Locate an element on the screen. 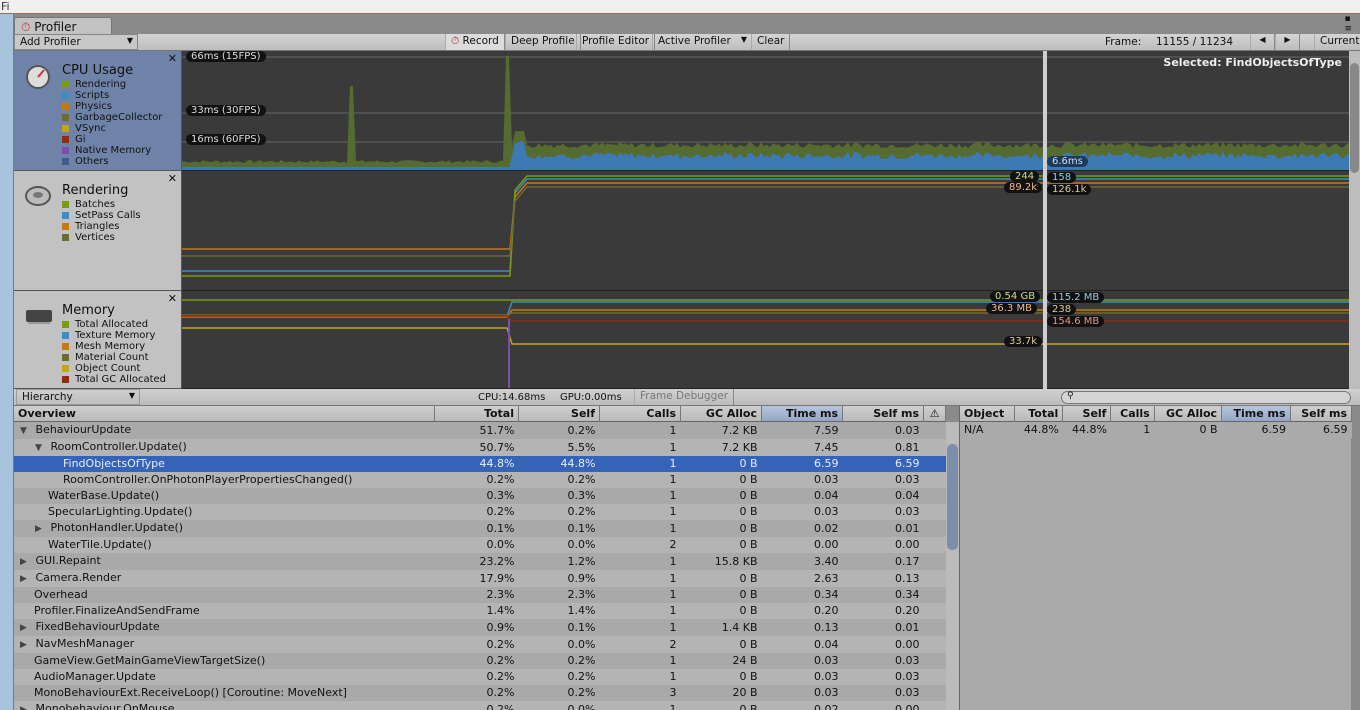  current-frame-button: Current is located at coordinates (1337, 42).